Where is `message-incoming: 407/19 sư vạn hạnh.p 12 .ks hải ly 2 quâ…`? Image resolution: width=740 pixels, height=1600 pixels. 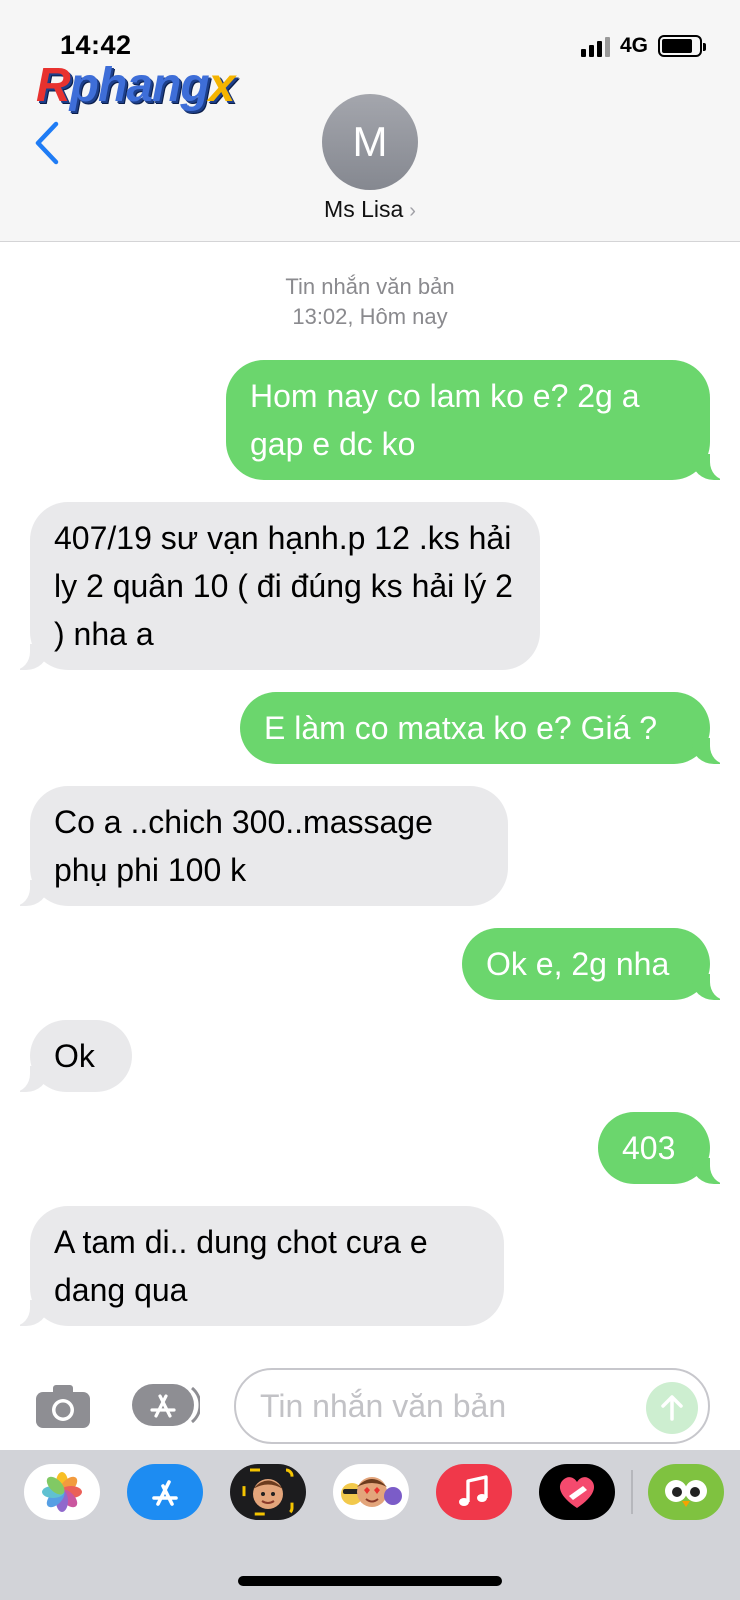
message-incoming: 407/19 sư vạn hạnh.p 12 .ks hải ly 2 quâ… is located at coordinates (274, 586).